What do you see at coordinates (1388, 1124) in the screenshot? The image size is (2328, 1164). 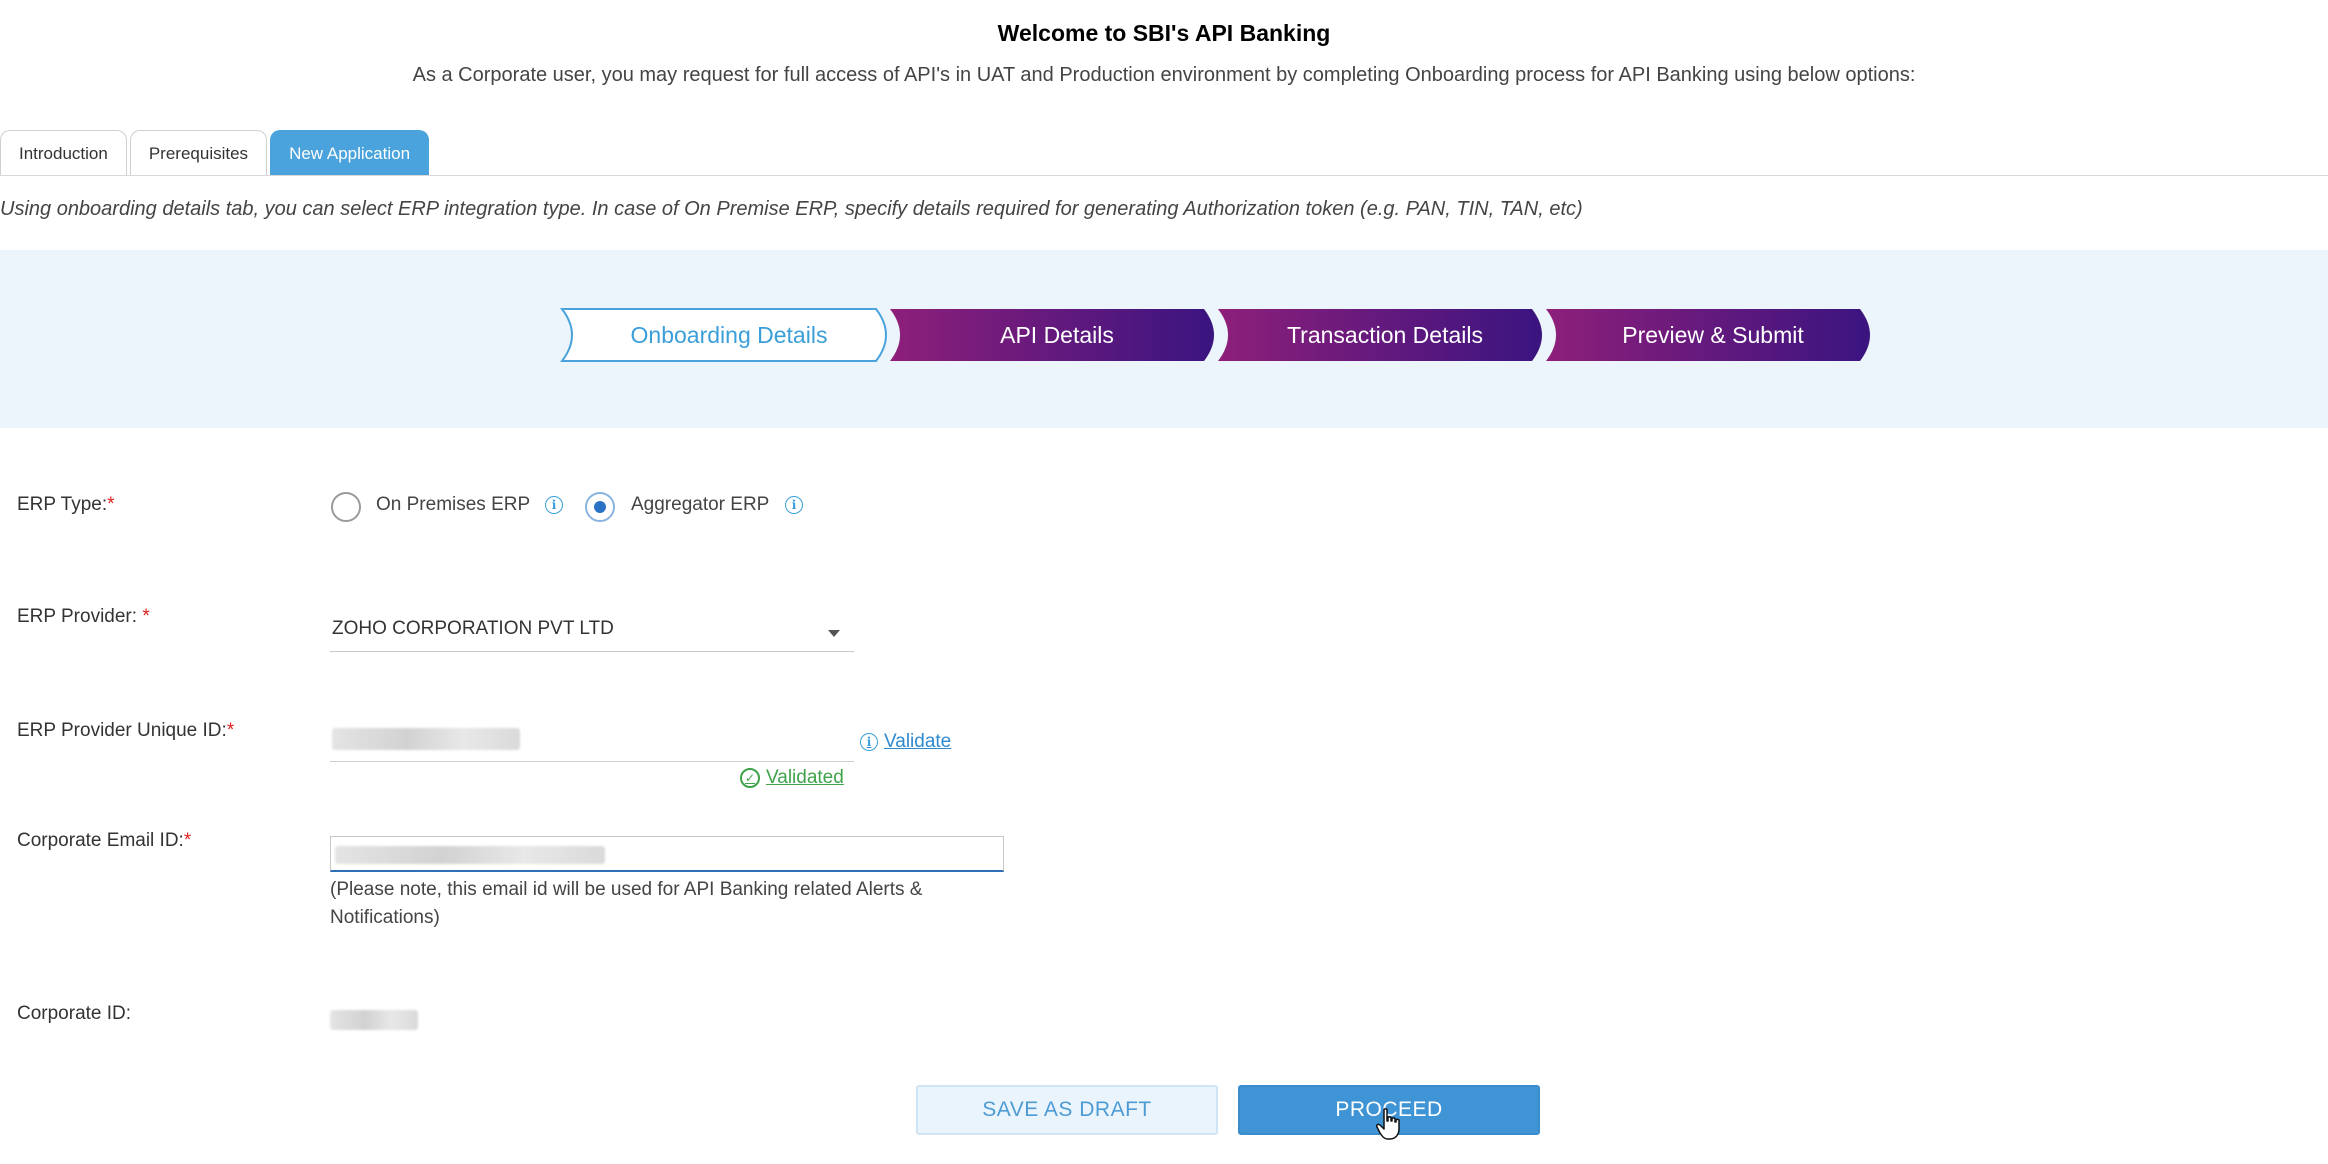 I see `hand-pointer-icon` at bounding box center [1388, 1124].